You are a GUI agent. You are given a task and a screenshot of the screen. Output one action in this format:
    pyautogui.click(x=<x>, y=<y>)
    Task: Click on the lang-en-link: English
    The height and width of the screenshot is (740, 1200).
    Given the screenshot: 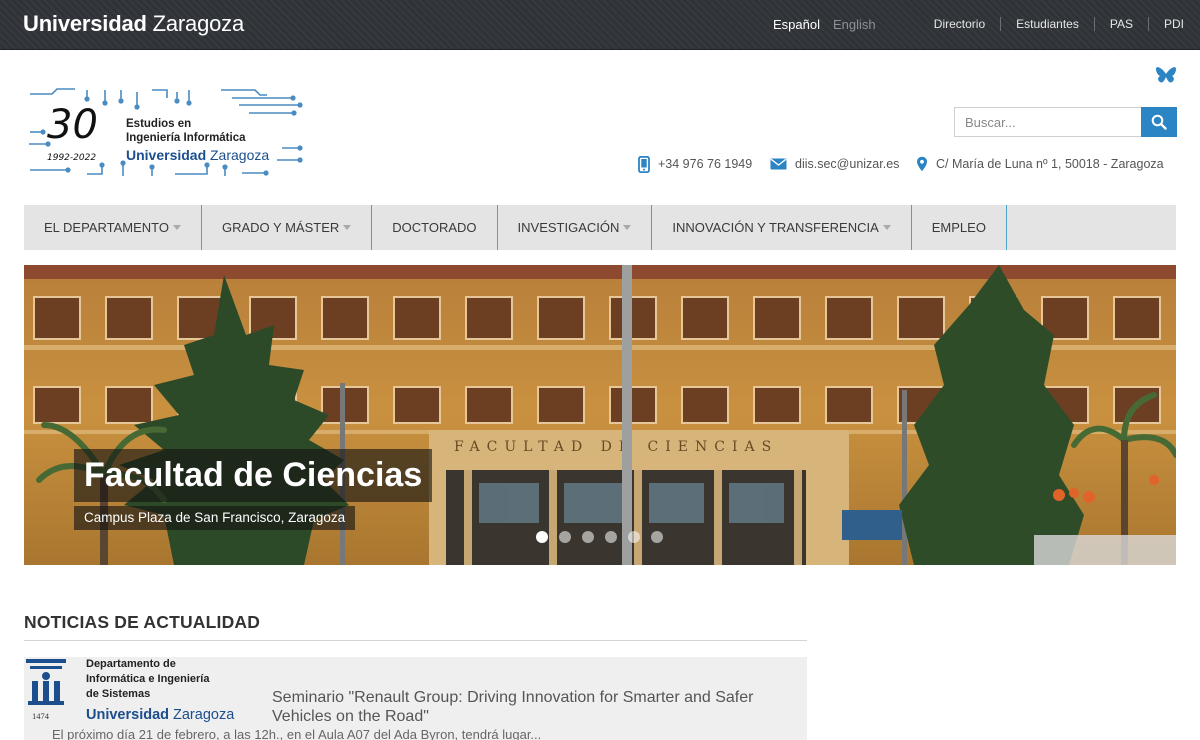 What is the action you would take?
    pyautogui.click(x=854, y=24)
    